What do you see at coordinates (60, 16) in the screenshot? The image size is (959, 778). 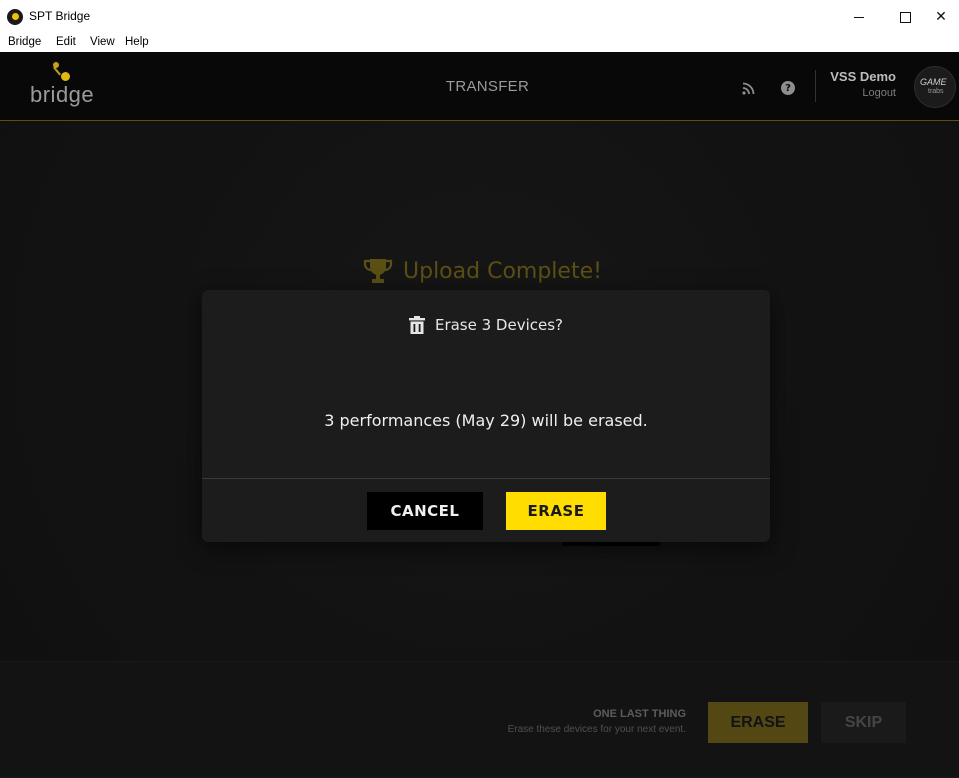 I see `window-title: SPT Bridge` at bounding box center [60, 16].